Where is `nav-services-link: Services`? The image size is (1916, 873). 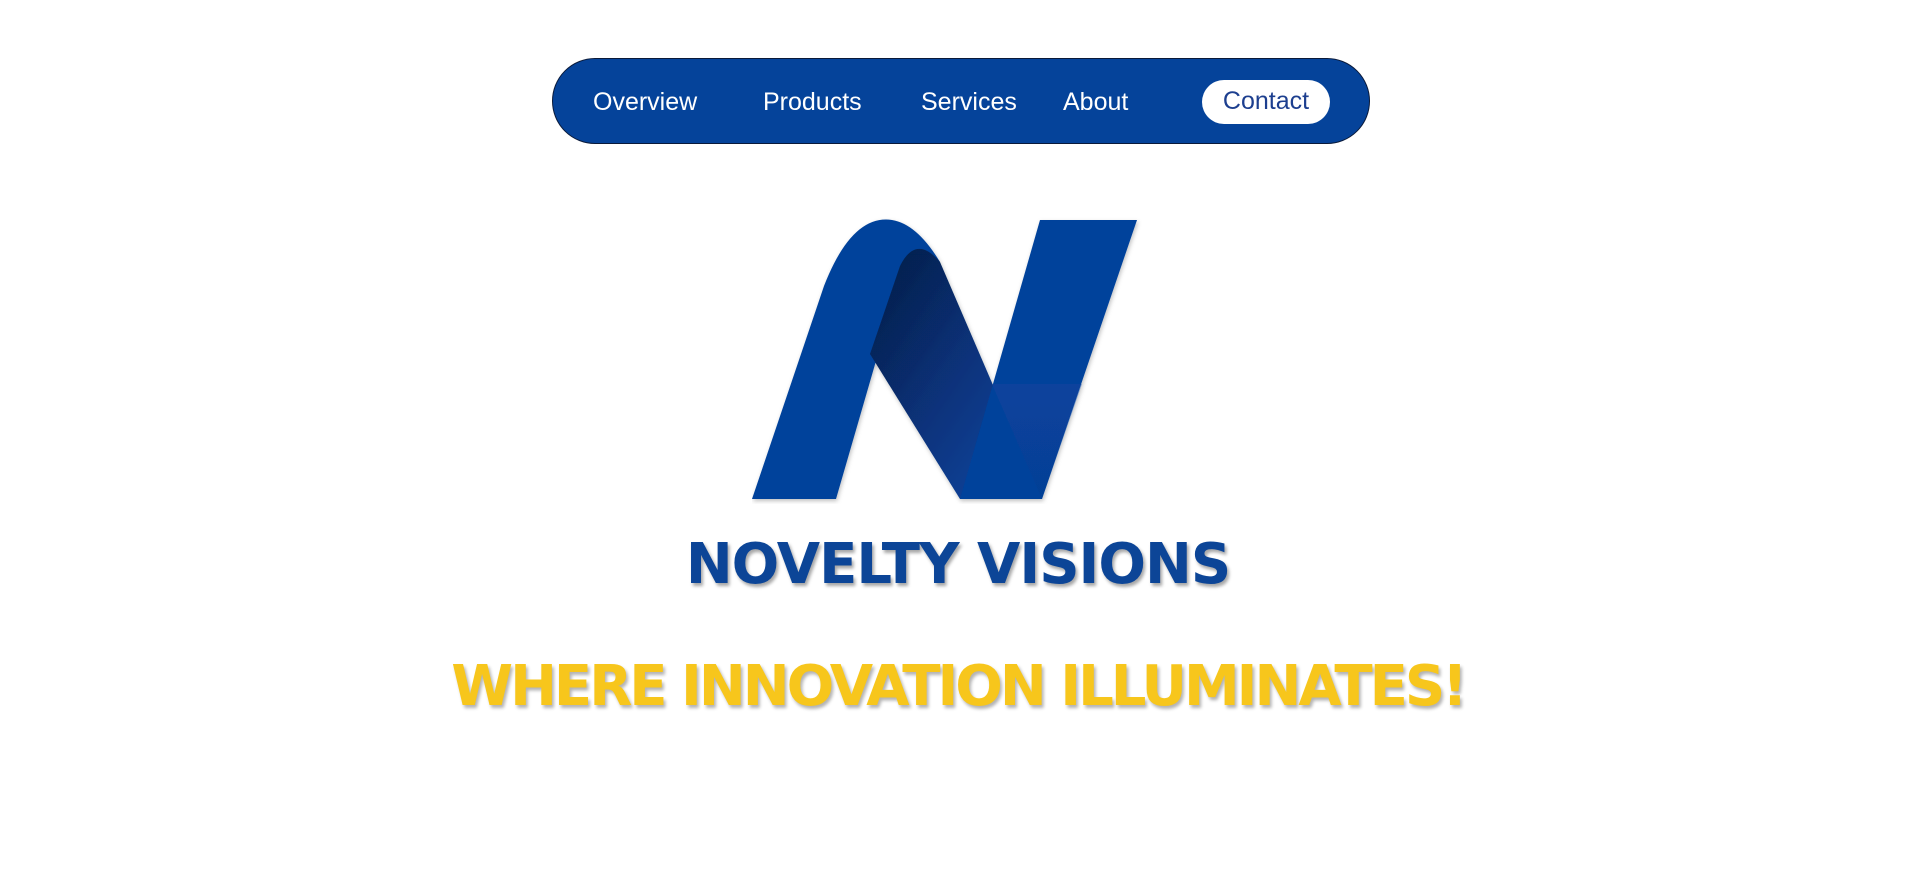
nav-services-link: Services is located at coordinates (969, 102).